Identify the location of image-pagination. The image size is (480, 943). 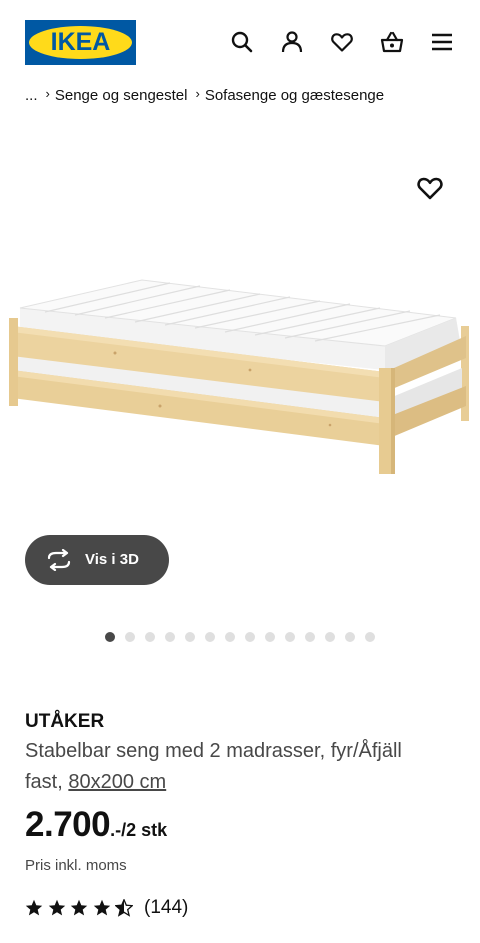
(245, 637).